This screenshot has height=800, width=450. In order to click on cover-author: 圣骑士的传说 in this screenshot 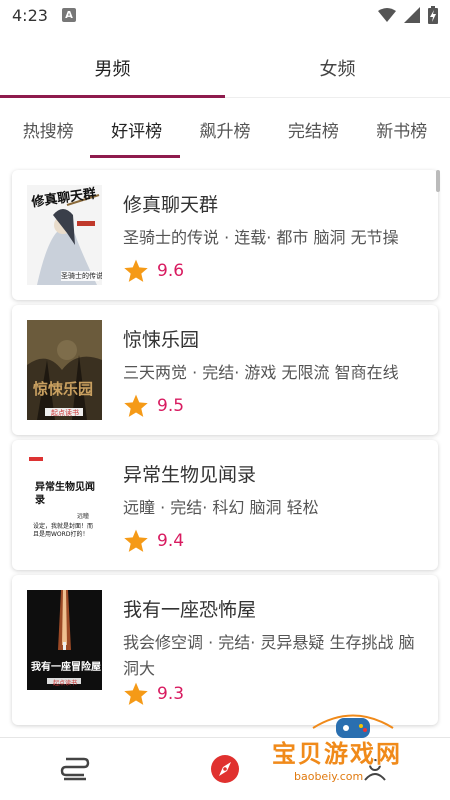, I will do `click(81, 276)`.